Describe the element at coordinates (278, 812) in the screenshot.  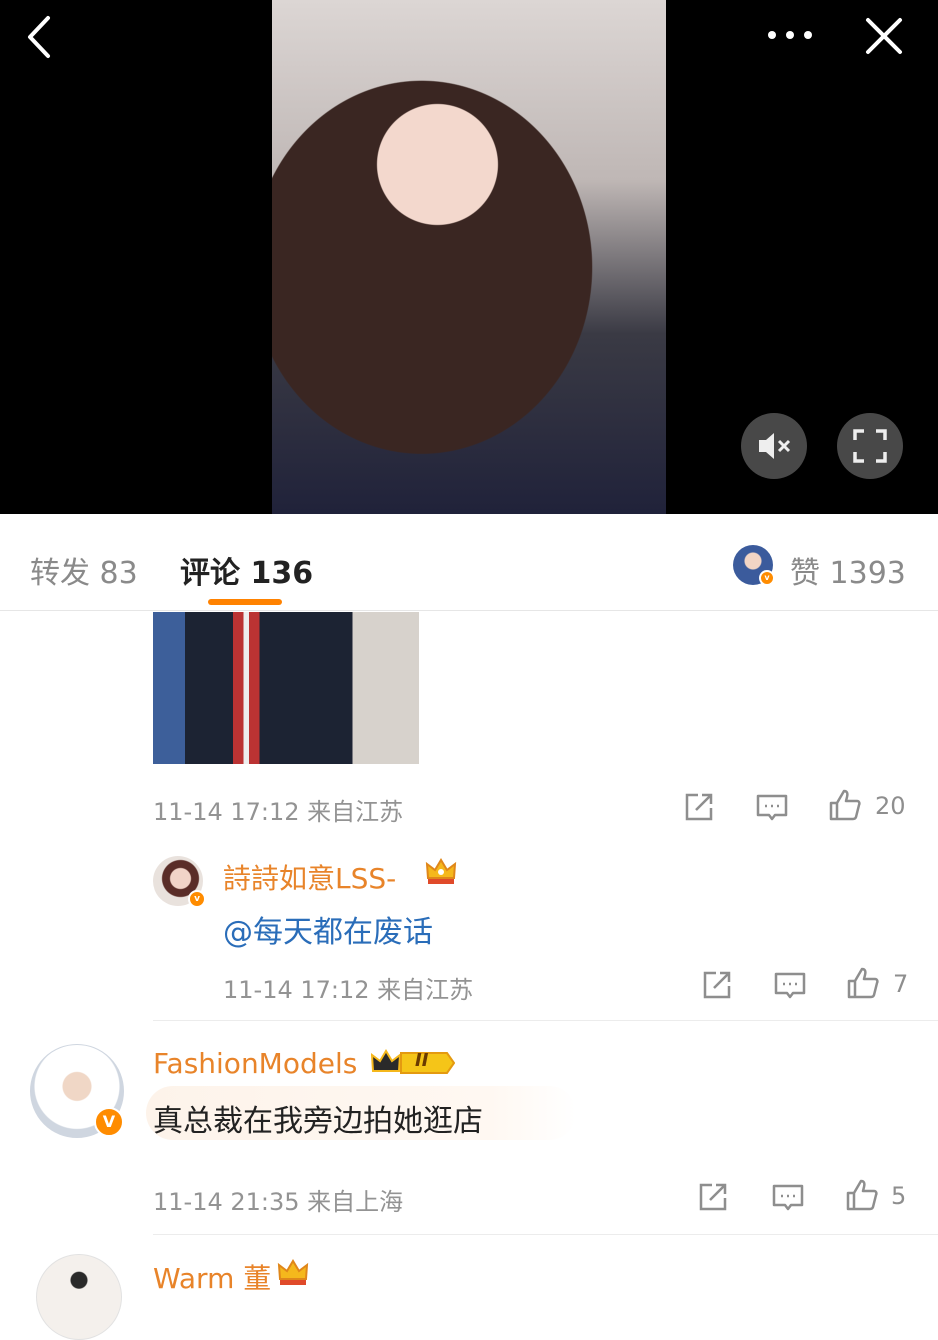
I see `comment-meta: 11-14 17:12 来自江苏` at that location.